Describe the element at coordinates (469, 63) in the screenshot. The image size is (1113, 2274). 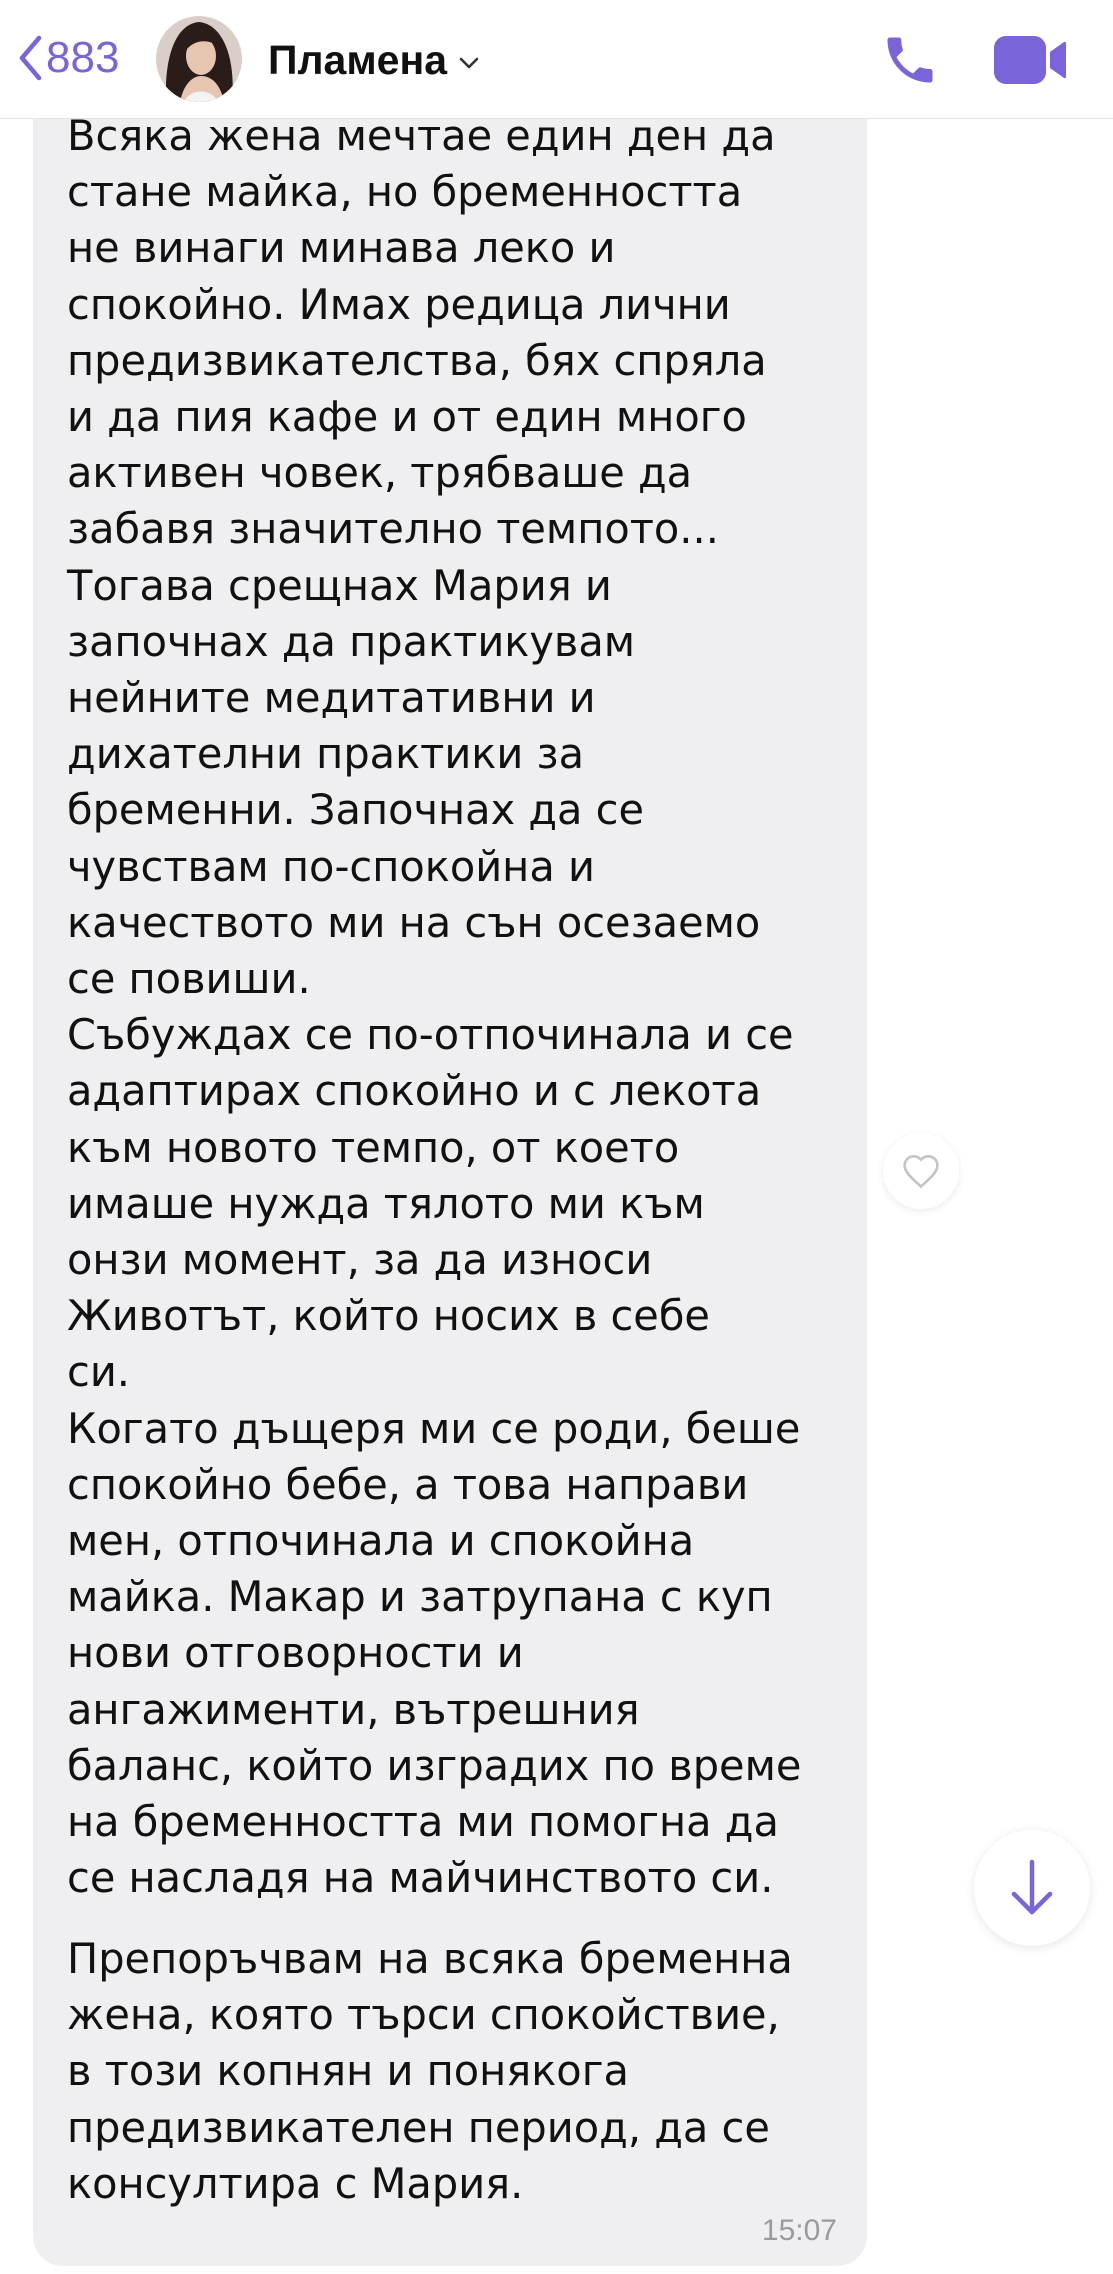
I see `chevron-down-icon` at that location.